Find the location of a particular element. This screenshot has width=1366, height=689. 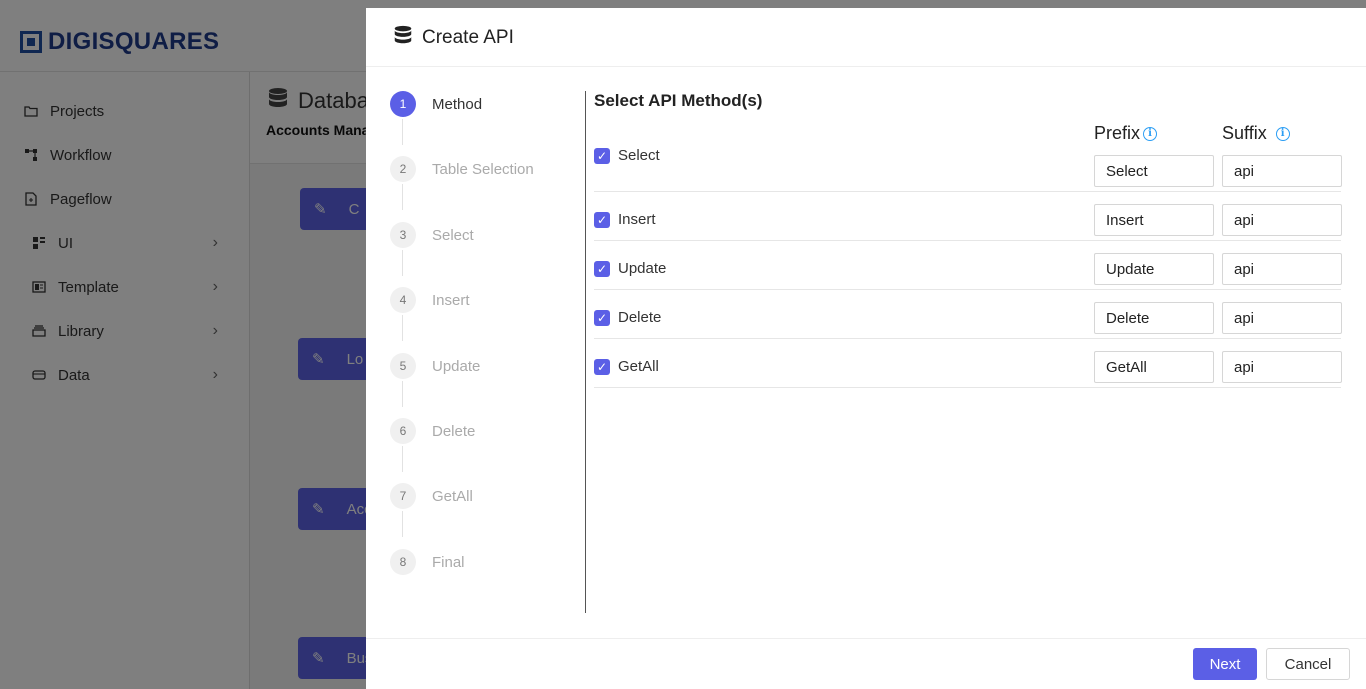

drawer-header: Create API is located at coordinates (866, 37).